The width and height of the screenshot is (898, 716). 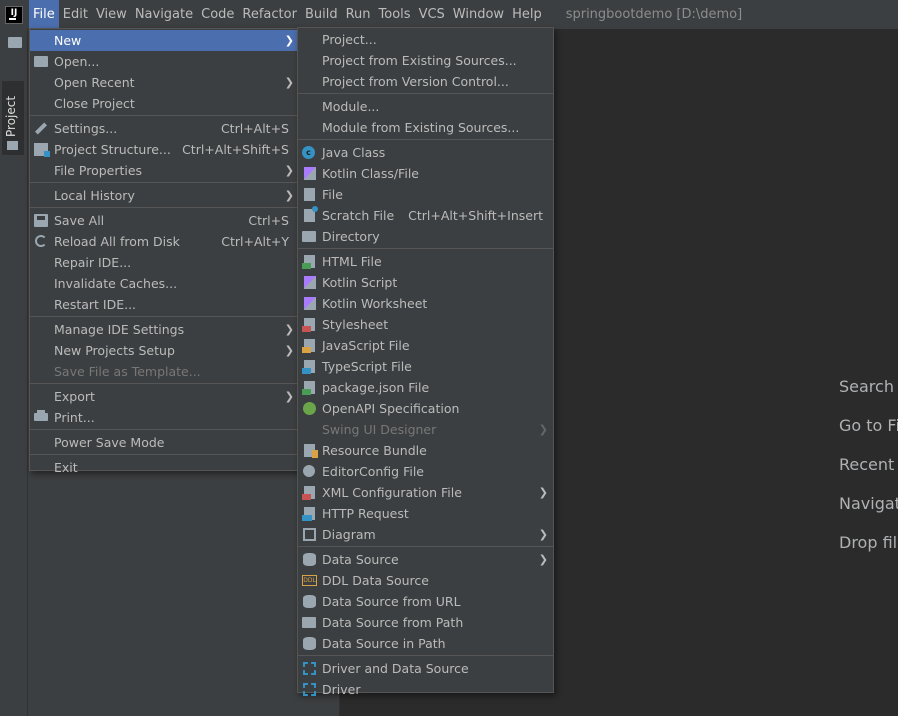 What do you see at coordinates (370, 173) in the screenshot?
I see `menu-item-label: Kotlin Class/File` at bounding box center [370, 173].